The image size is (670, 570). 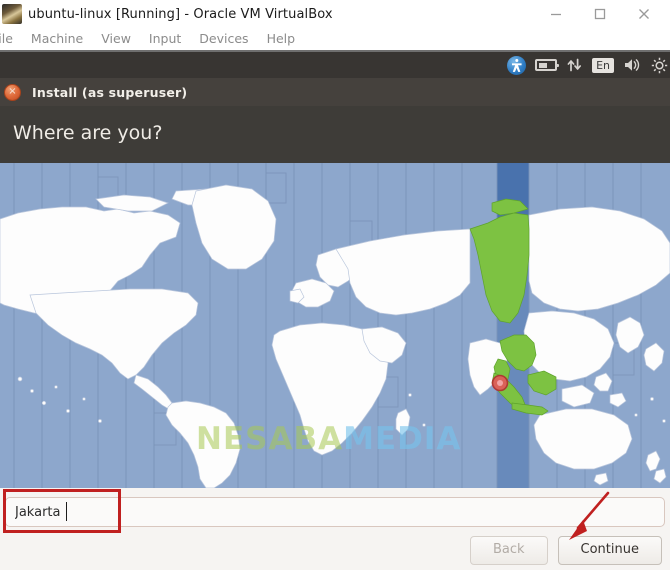 What do you see at coordinates (547, 65) in the screenshot?
I see `battery-icon` at bounding box center [547, 65].